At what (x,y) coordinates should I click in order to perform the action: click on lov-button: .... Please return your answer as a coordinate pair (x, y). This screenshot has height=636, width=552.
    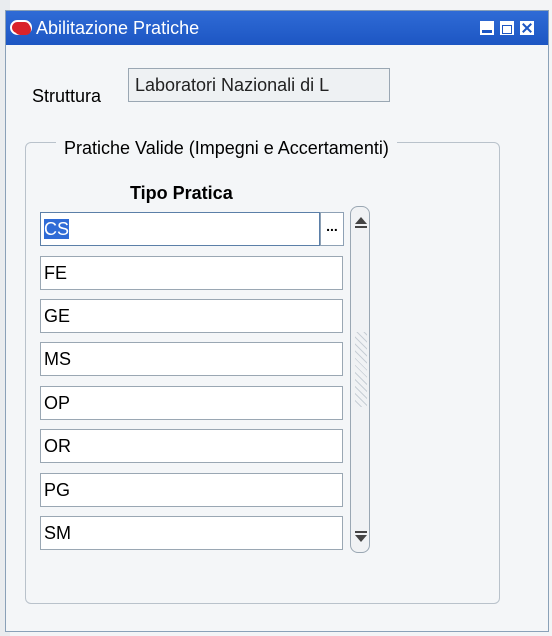
    Looking at the image, I should click on (332, 229).